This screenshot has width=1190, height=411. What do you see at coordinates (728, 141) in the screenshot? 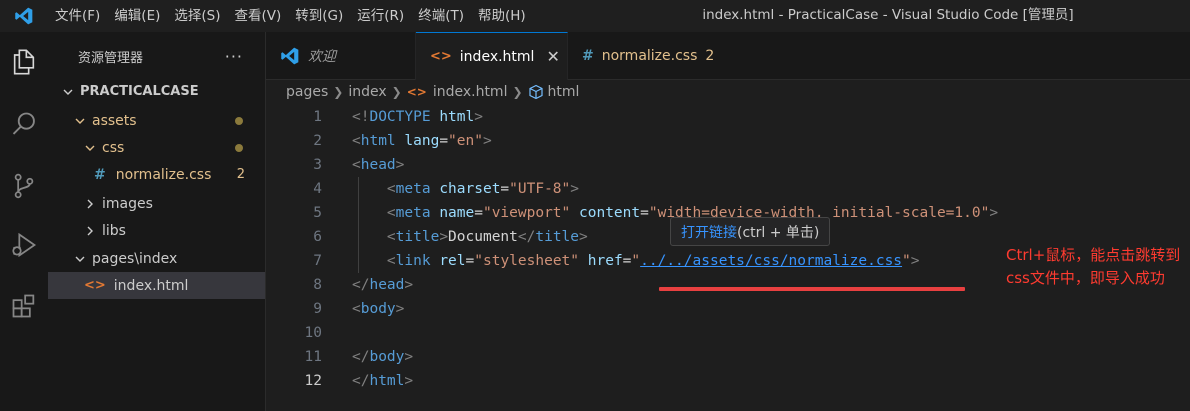
I see `code-line: 2 <html lang="en">` at bounding box center [728, 141].